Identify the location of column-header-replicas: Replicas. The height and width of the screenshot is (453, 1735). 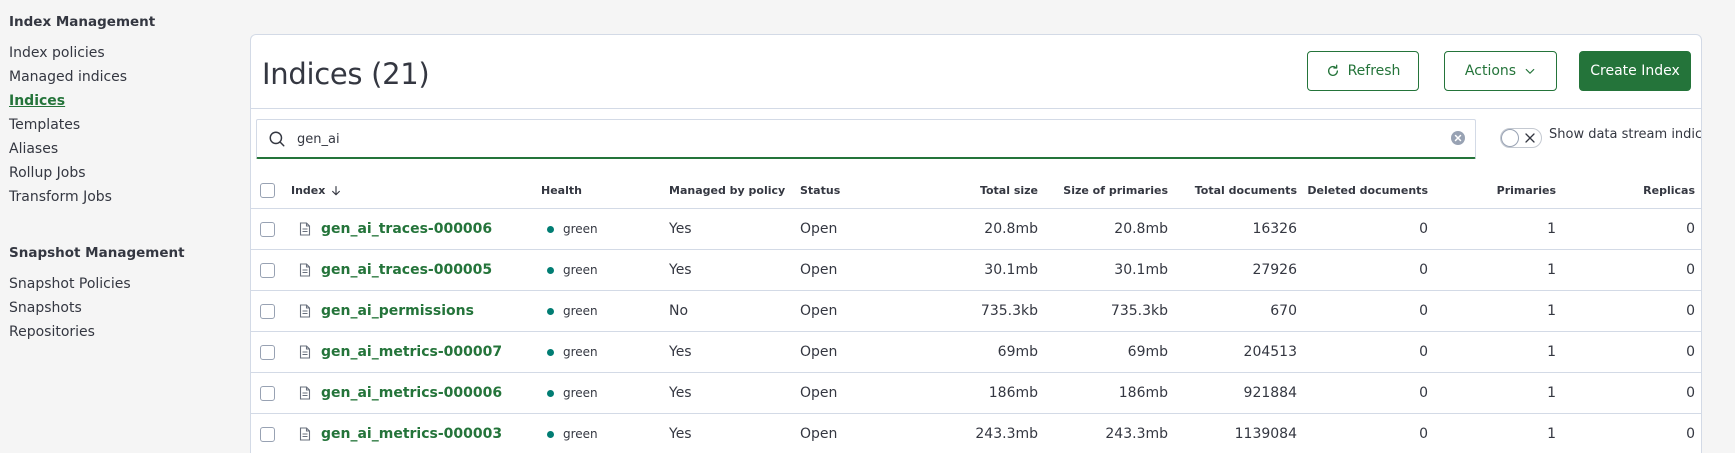
(1633, 190).